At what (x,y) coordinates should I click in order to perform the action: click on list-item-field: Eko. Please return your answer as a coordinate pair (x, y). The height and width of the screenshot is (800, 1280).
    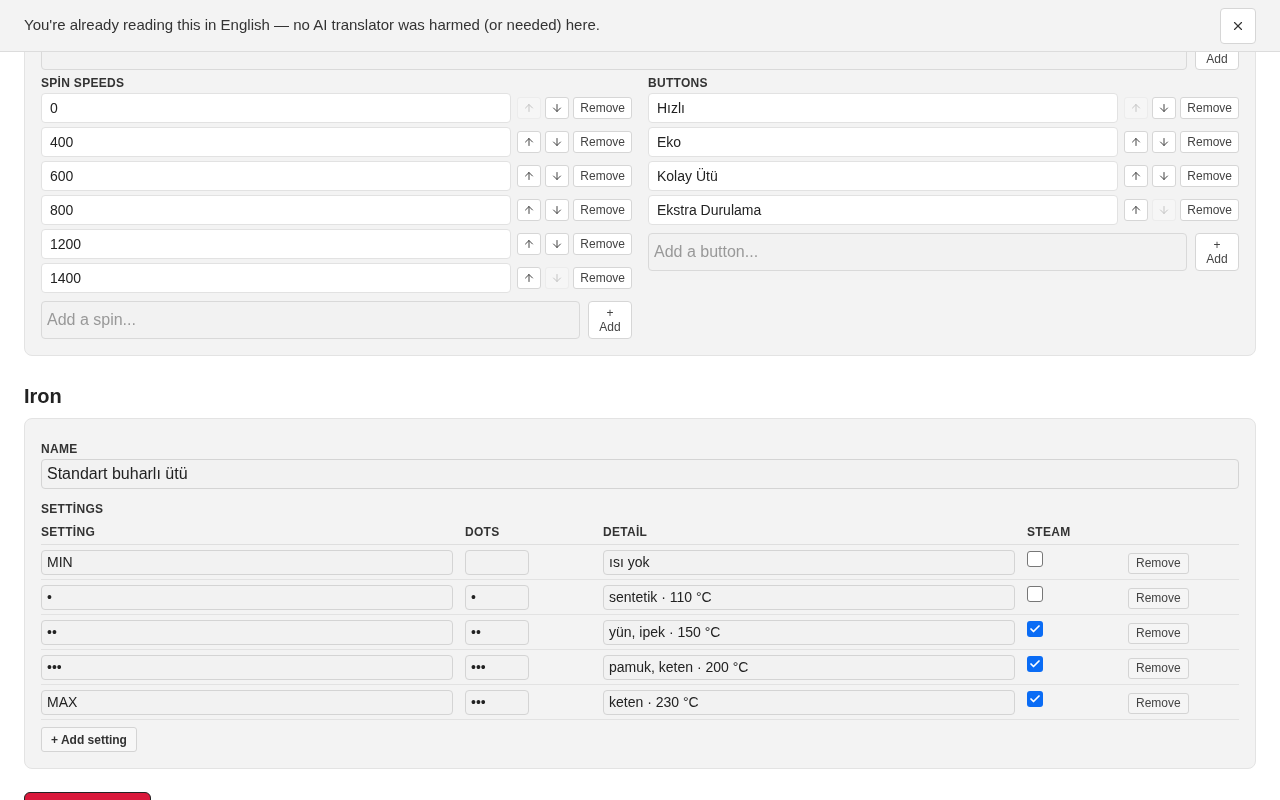
    Looking at the image, I should click on (883, 142).